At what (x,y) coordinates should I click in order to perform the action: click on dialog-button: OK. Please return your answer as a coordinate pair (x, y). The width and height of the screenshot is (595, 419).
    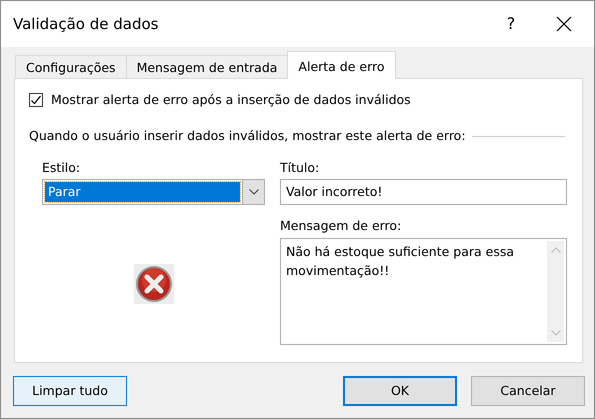
    Looking at the image, I should click on (400, 391).